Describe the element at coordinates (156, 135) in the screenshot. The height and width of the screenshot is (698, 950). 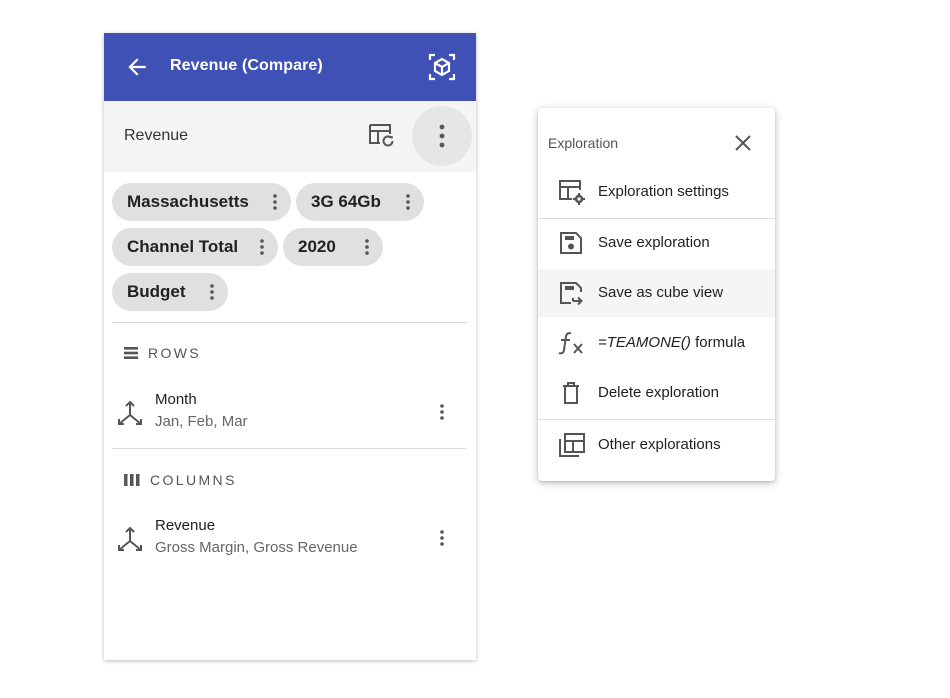
I see `cube-label: Revenue` at that location.